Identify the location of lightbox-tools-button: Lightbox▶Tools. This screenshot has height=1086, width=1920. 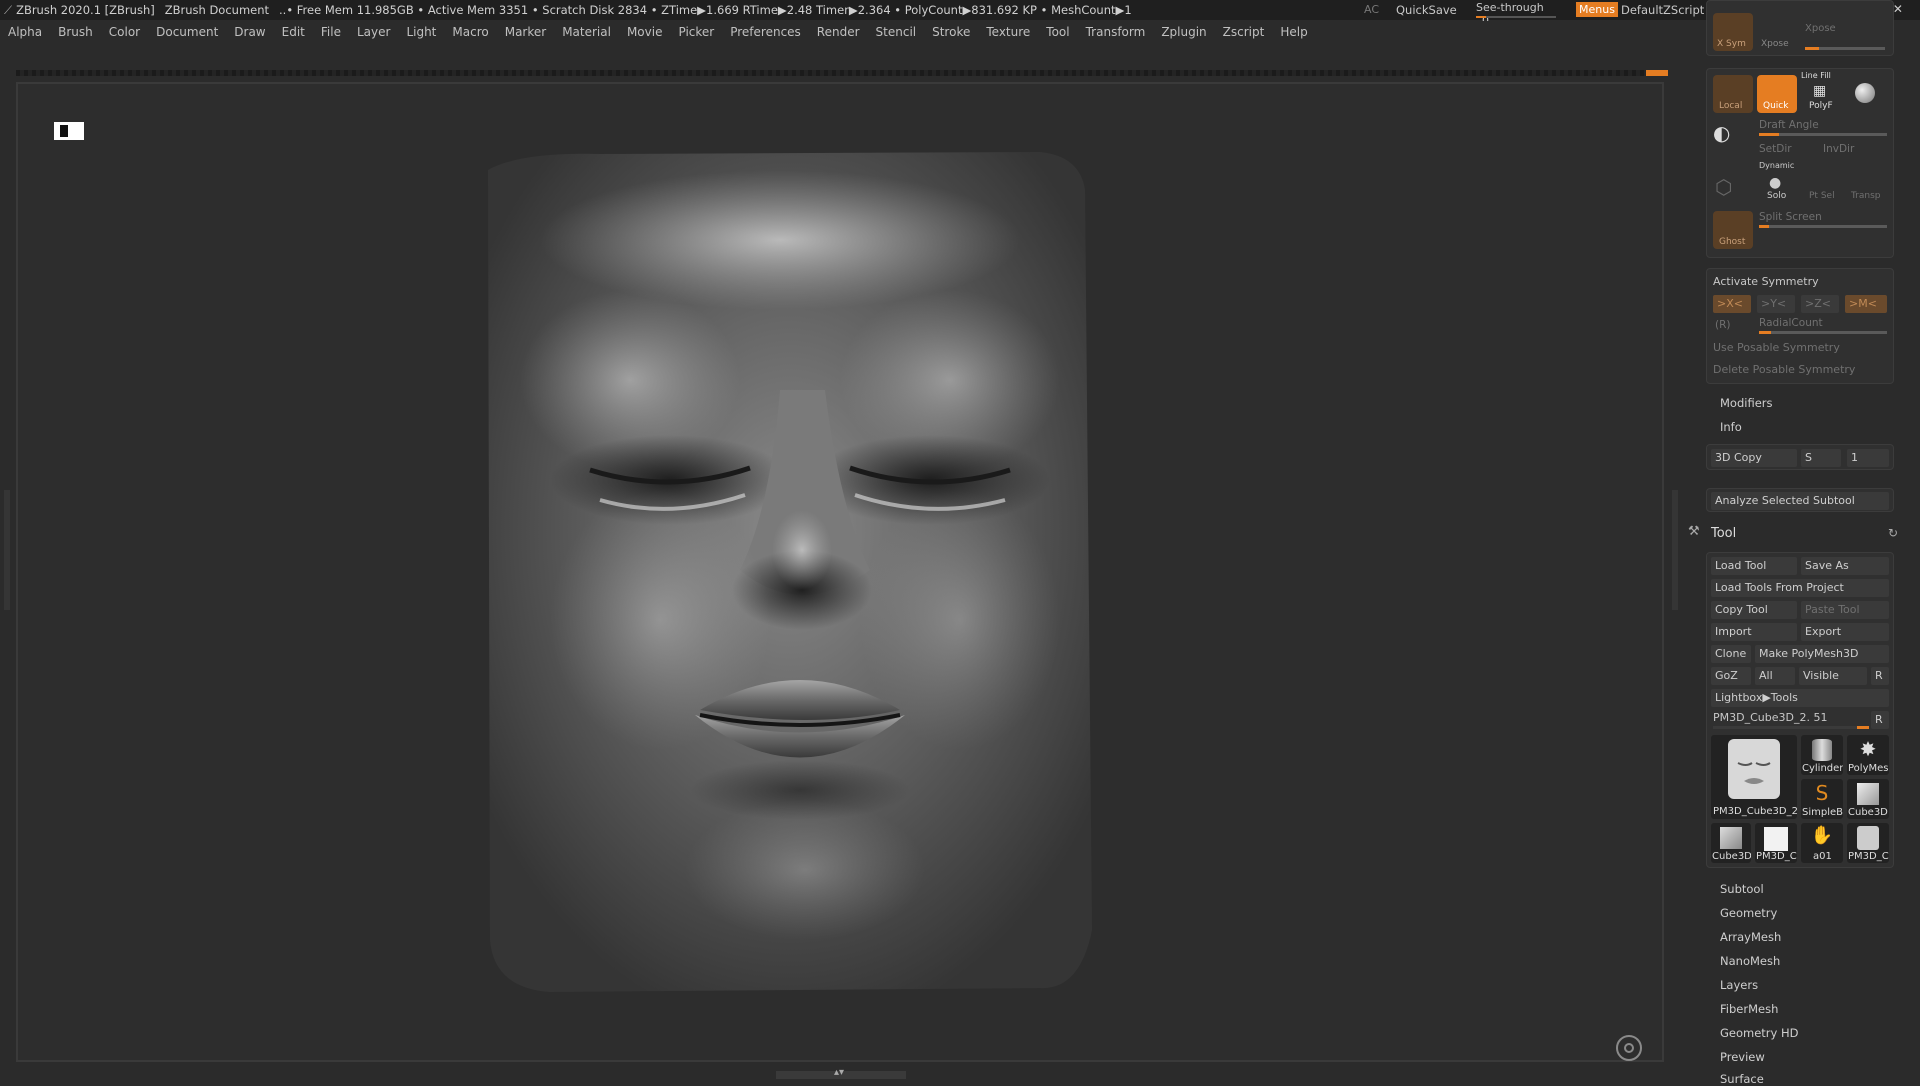
(1800, 698).